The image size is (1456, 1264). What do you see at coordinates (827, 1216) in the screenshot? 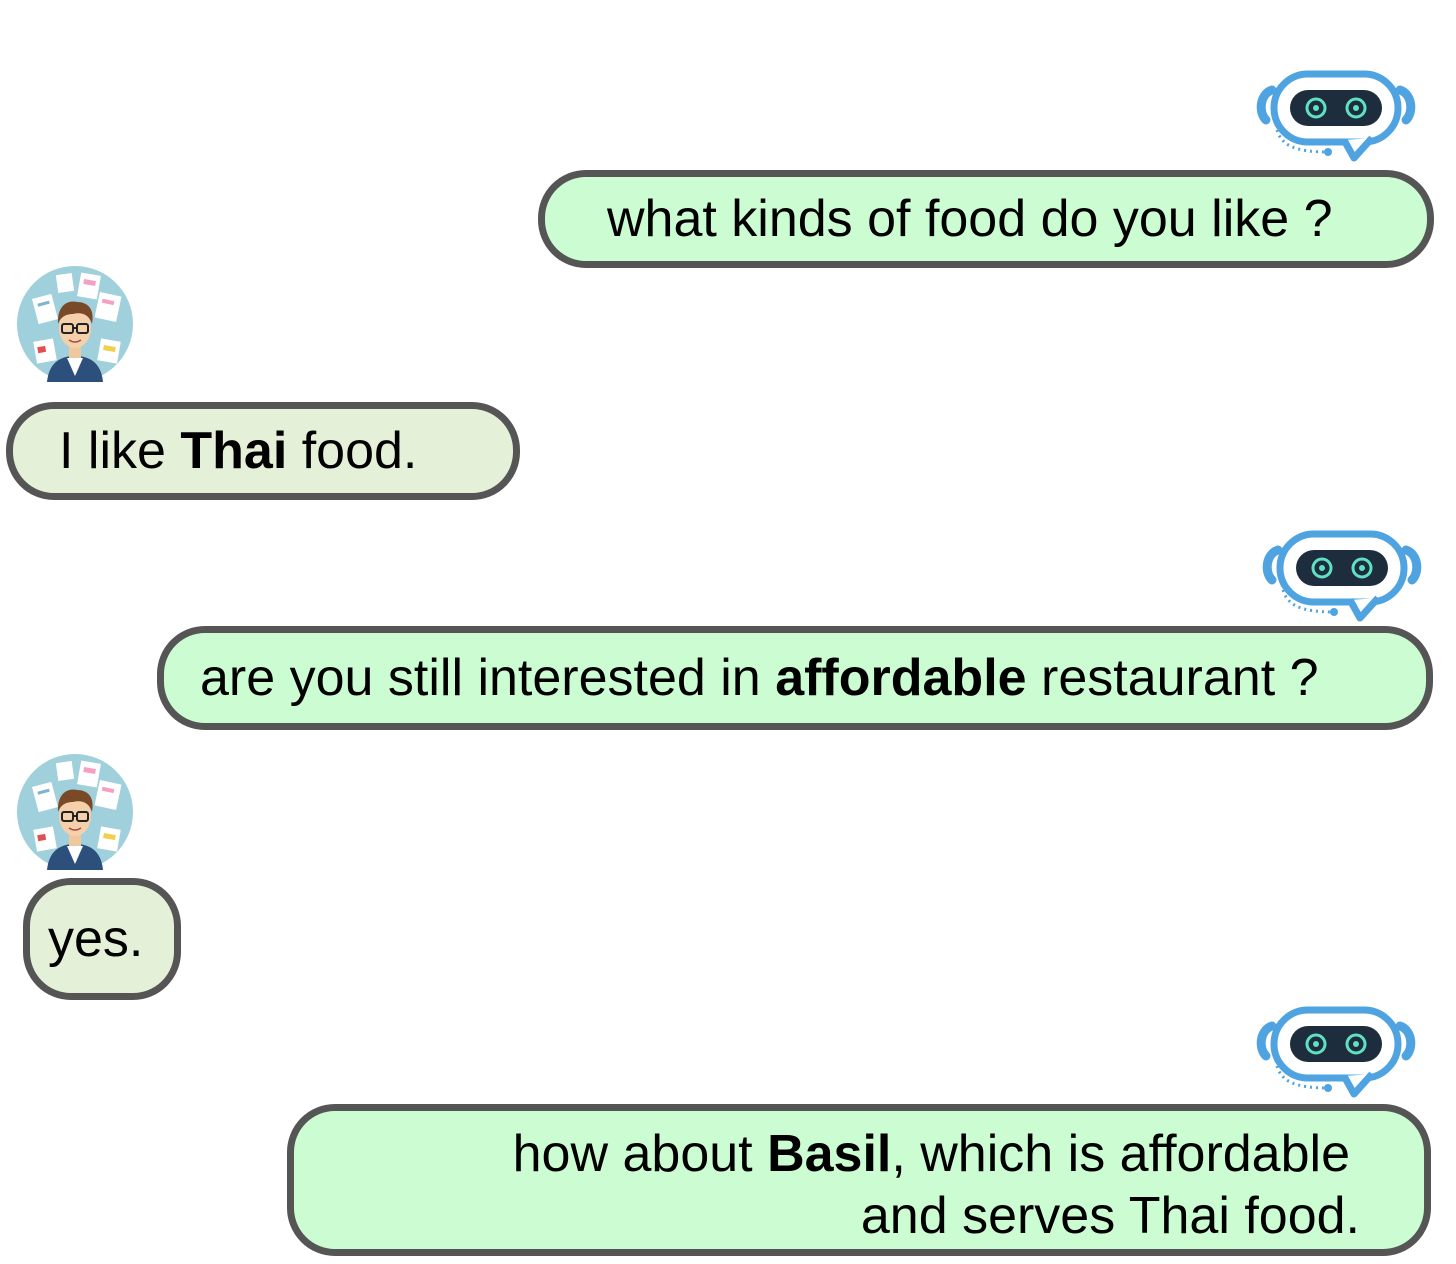
I see `bot-message-line: and serves Thai food.` at bounding box center [827, 1216].